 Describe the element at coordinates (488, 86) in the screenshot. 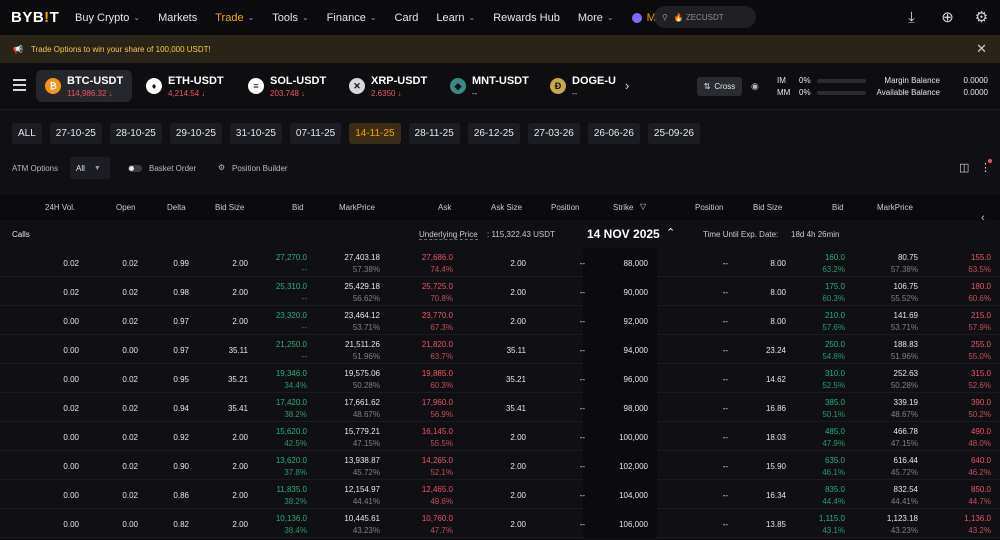

I see `pair-tab-mnt-usdt: ◆ MNT-USDT --` at that location.